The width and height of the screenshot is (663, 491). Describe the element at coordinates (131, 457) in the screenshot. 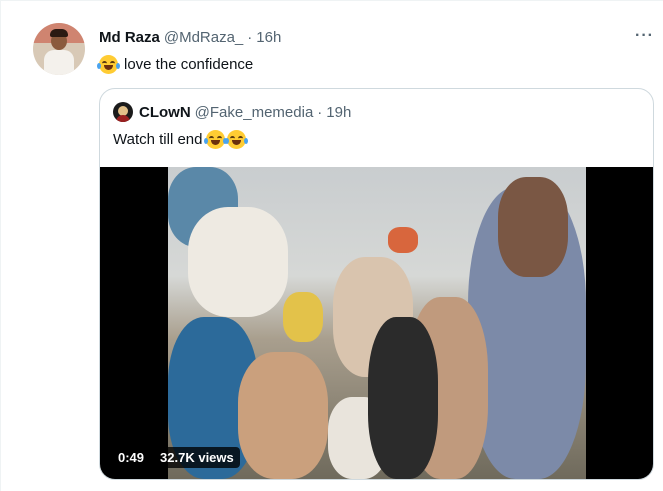

I see `video-duration: 0:49` at that location.